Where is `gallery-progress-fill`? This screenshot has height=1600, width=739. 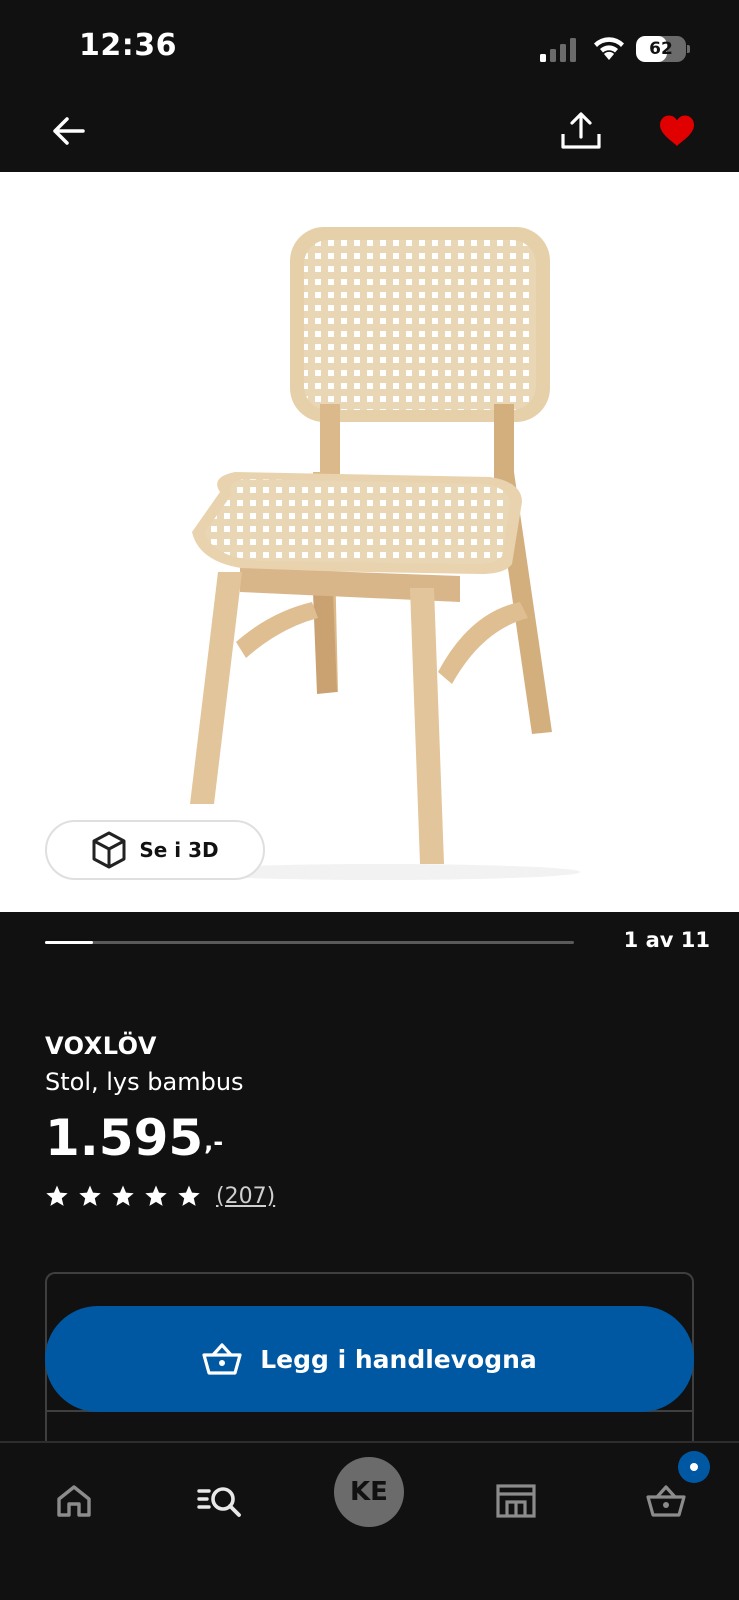
gallery-progress-fill is located at coordinates (69, 942).